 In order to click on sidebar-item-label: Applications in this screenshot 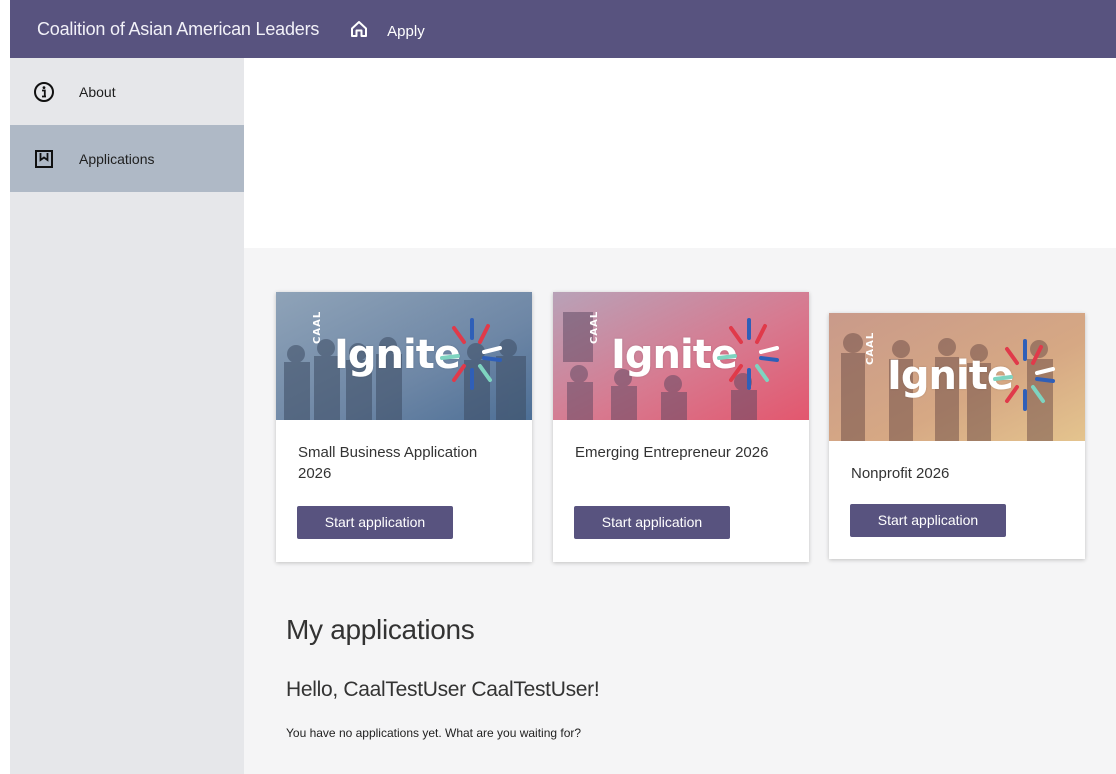, I will do `click(117, 158)`.